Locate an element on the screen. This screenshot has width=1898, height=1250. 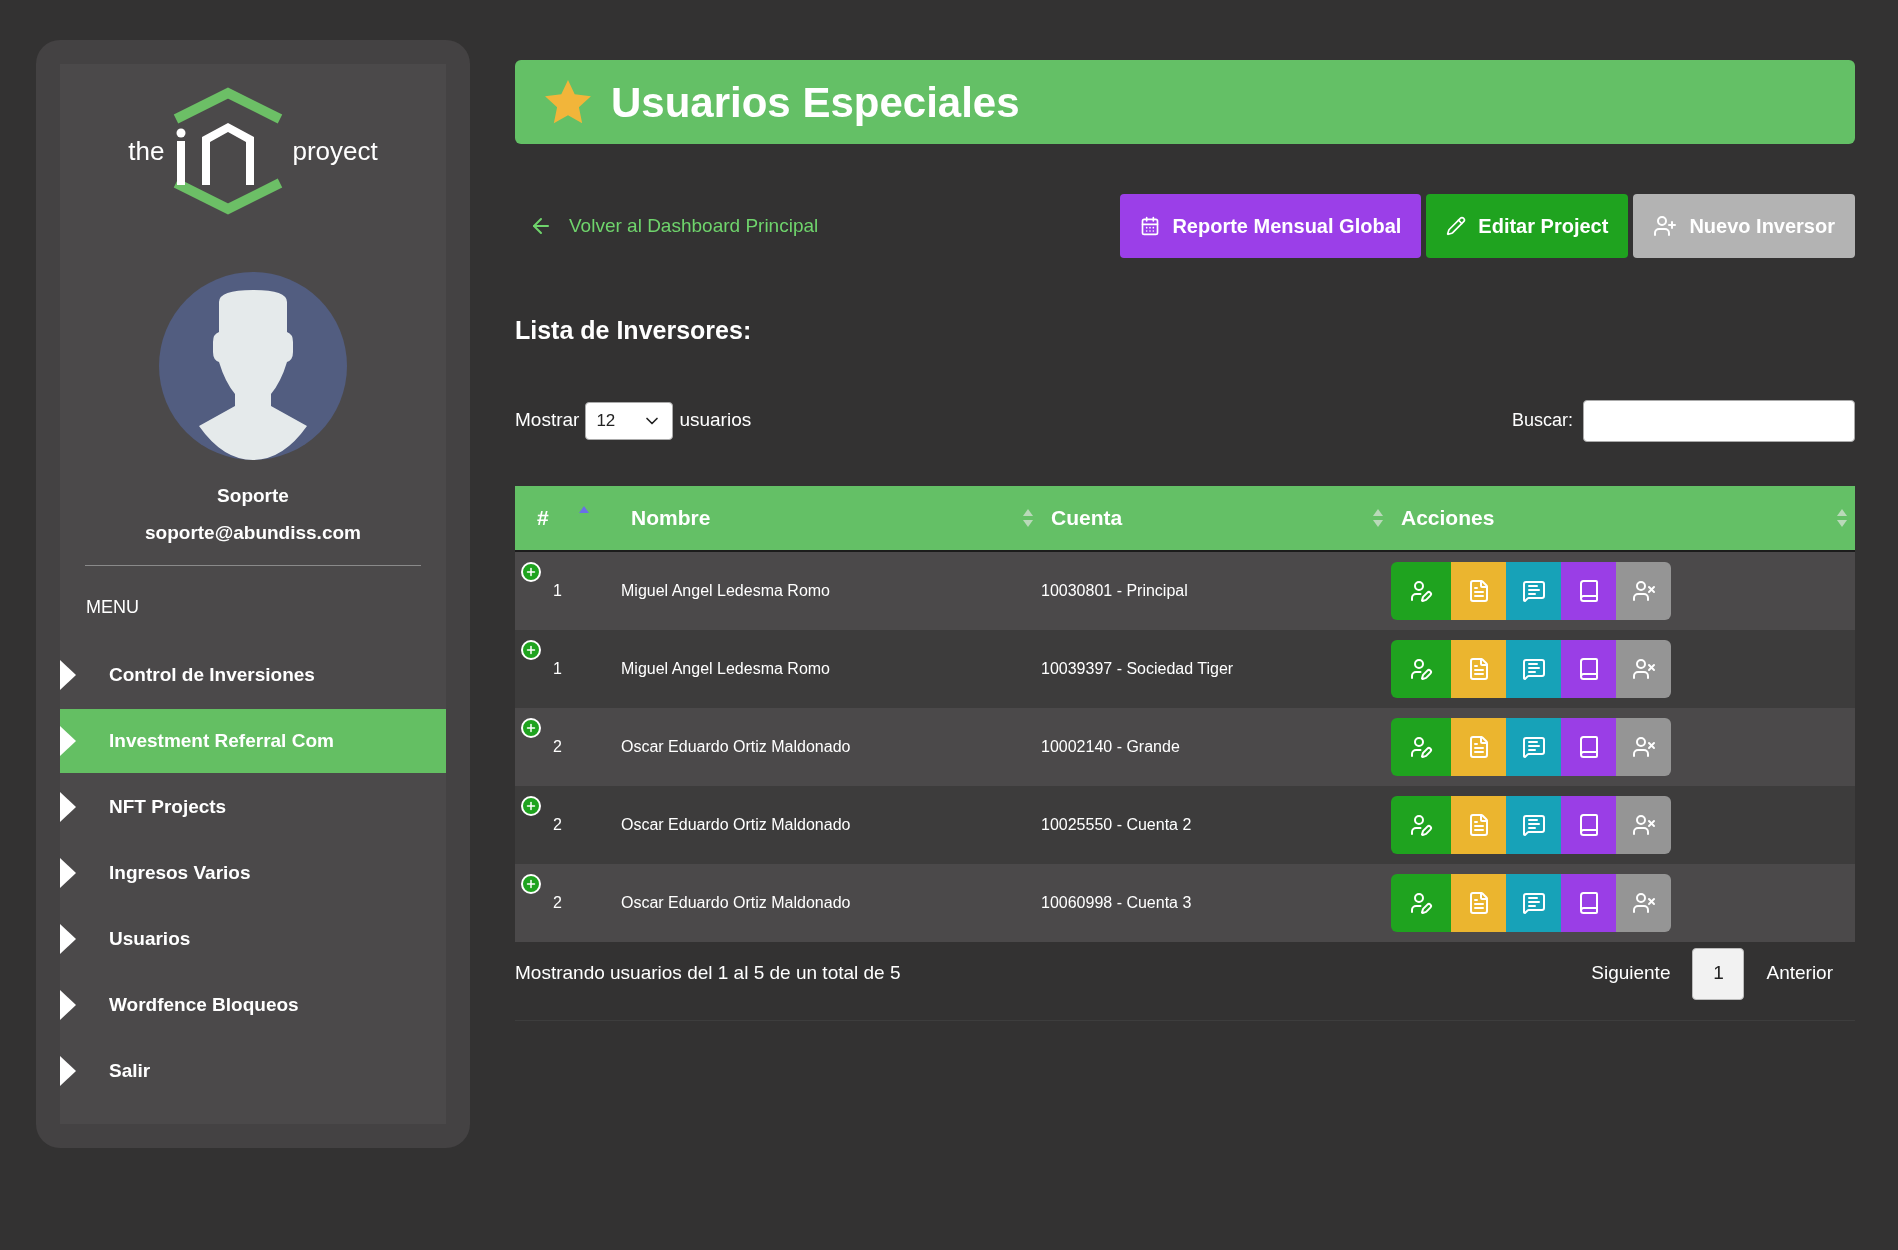
menu-item: Ingresos Varios is located at coordinates (253, 873).